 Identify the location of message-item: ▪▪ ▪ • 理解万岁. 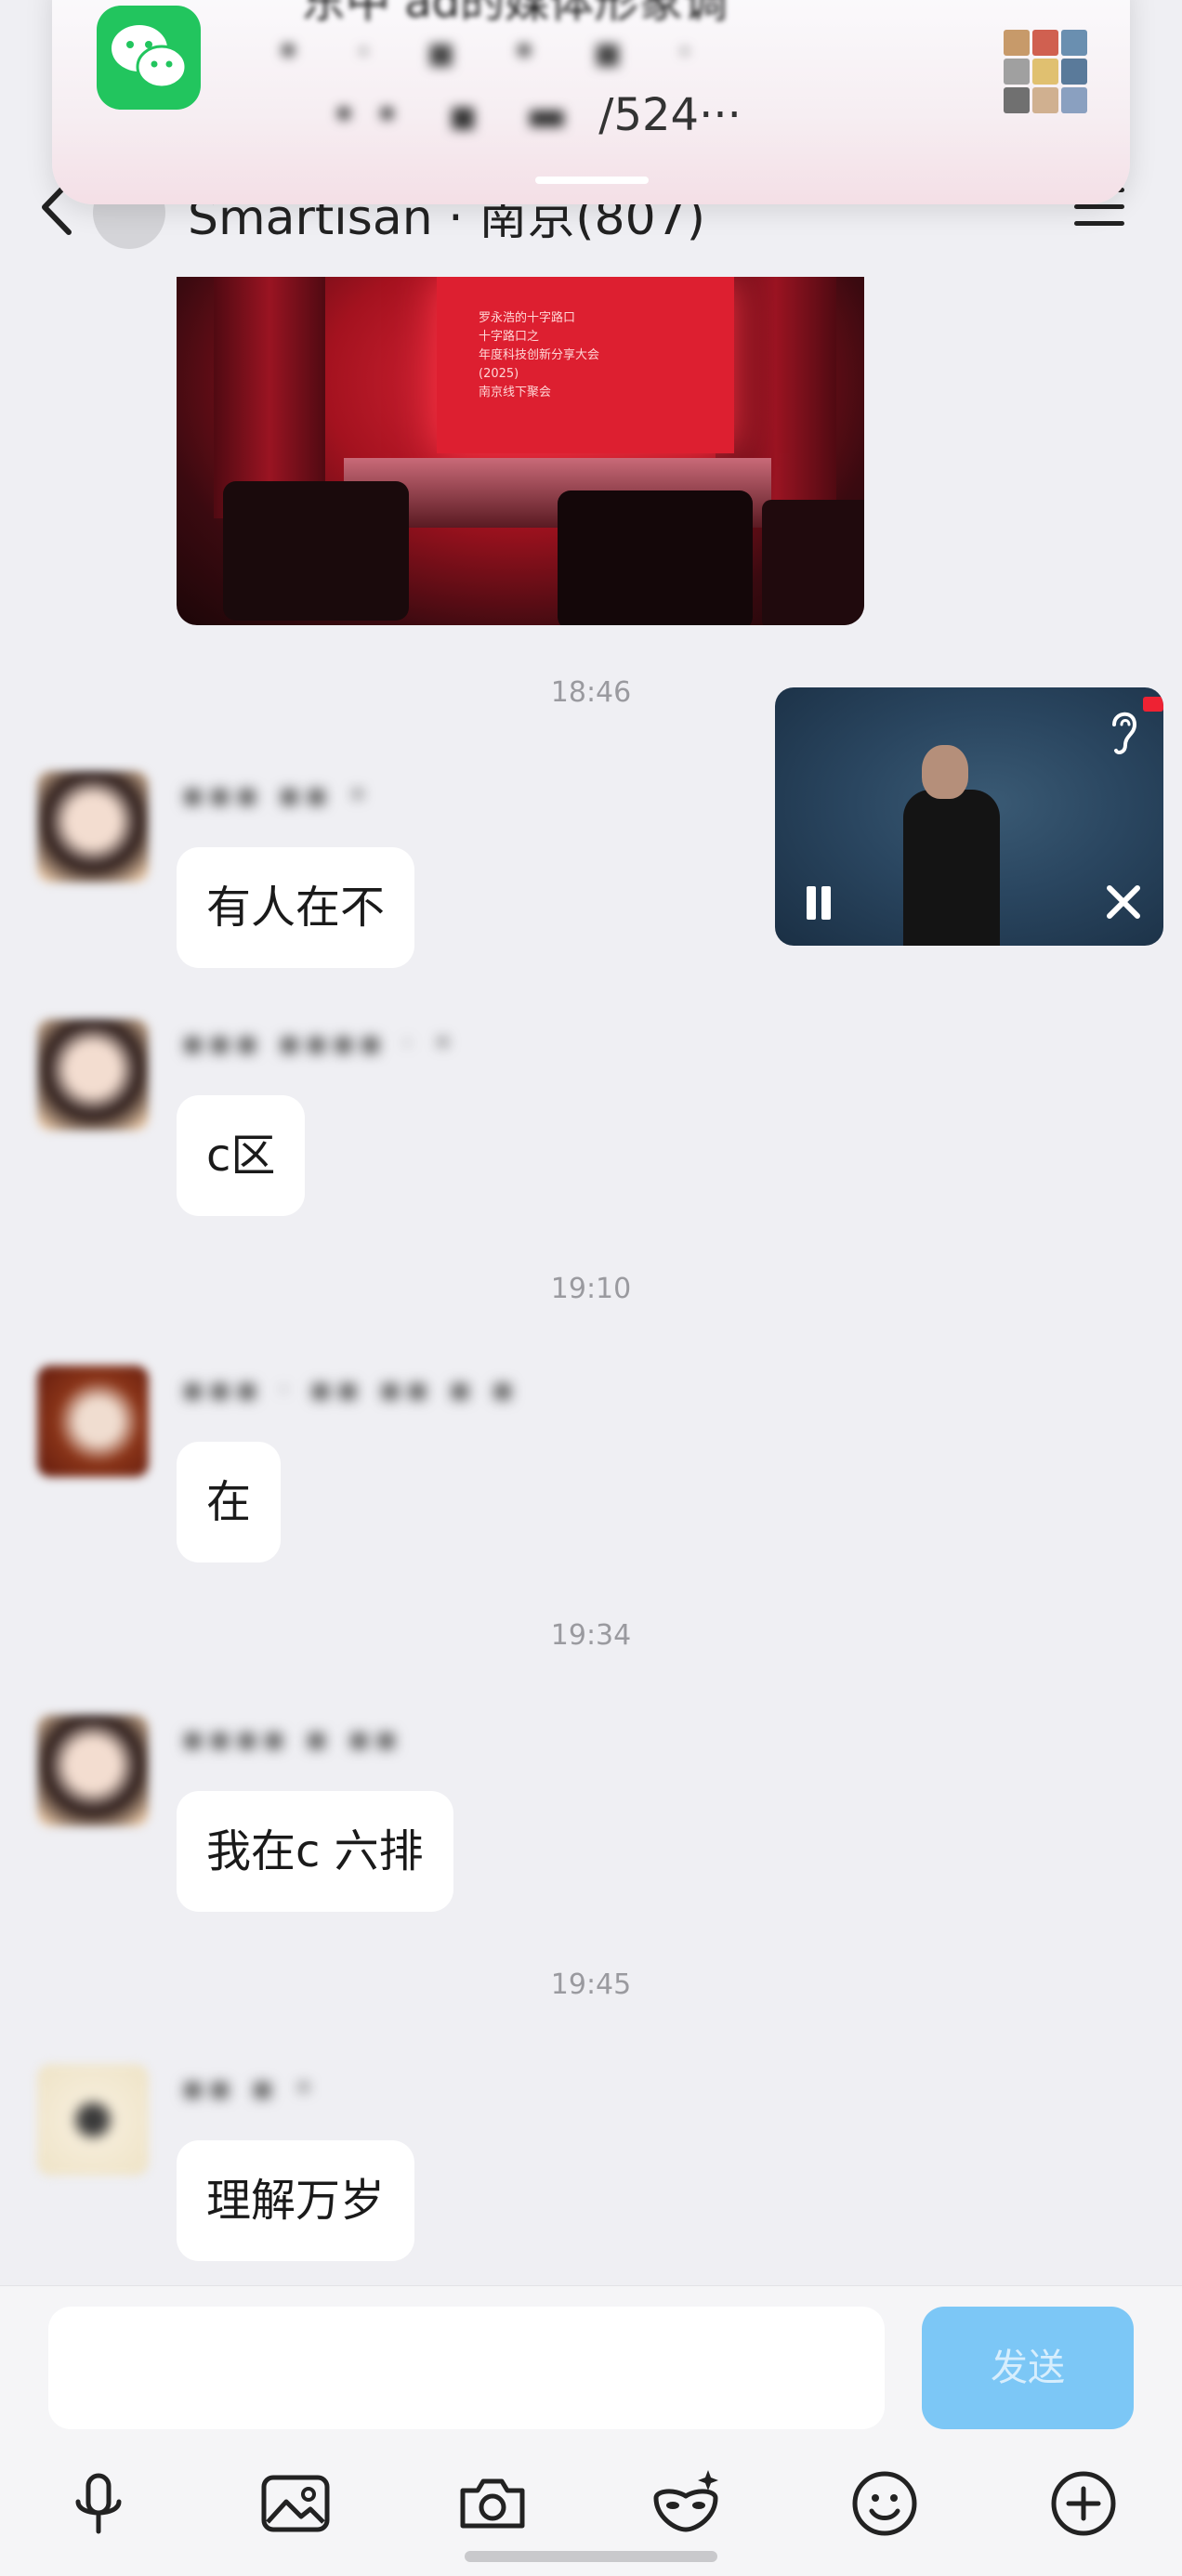
(591, 2166).